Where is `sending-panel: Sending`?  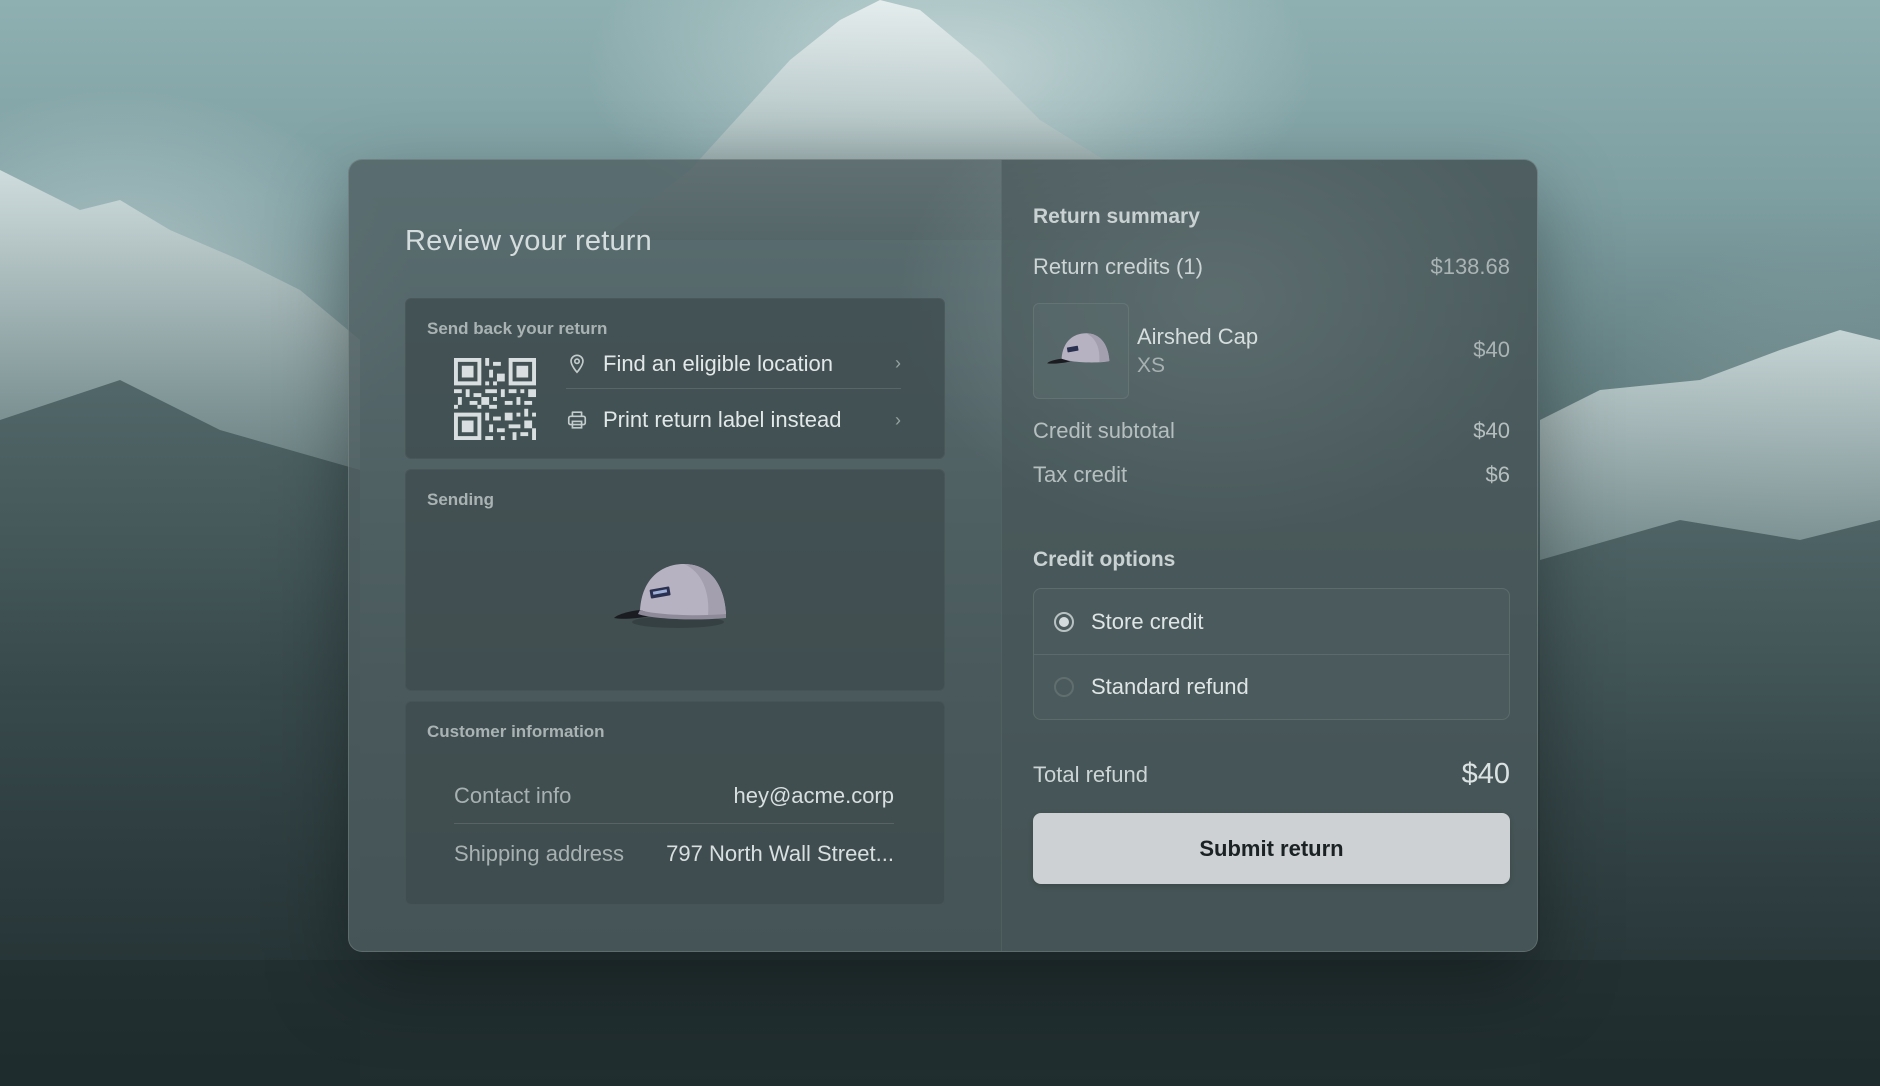 sending-panel: Sending is located at coordinates (675, 580).